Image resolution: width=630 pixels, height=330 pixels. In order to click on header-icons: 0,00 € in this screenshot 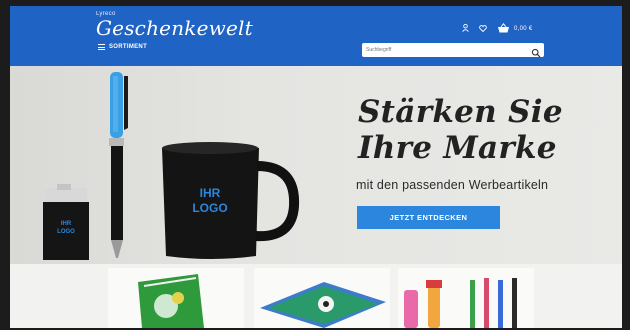, I will do `click(497, 28)`.